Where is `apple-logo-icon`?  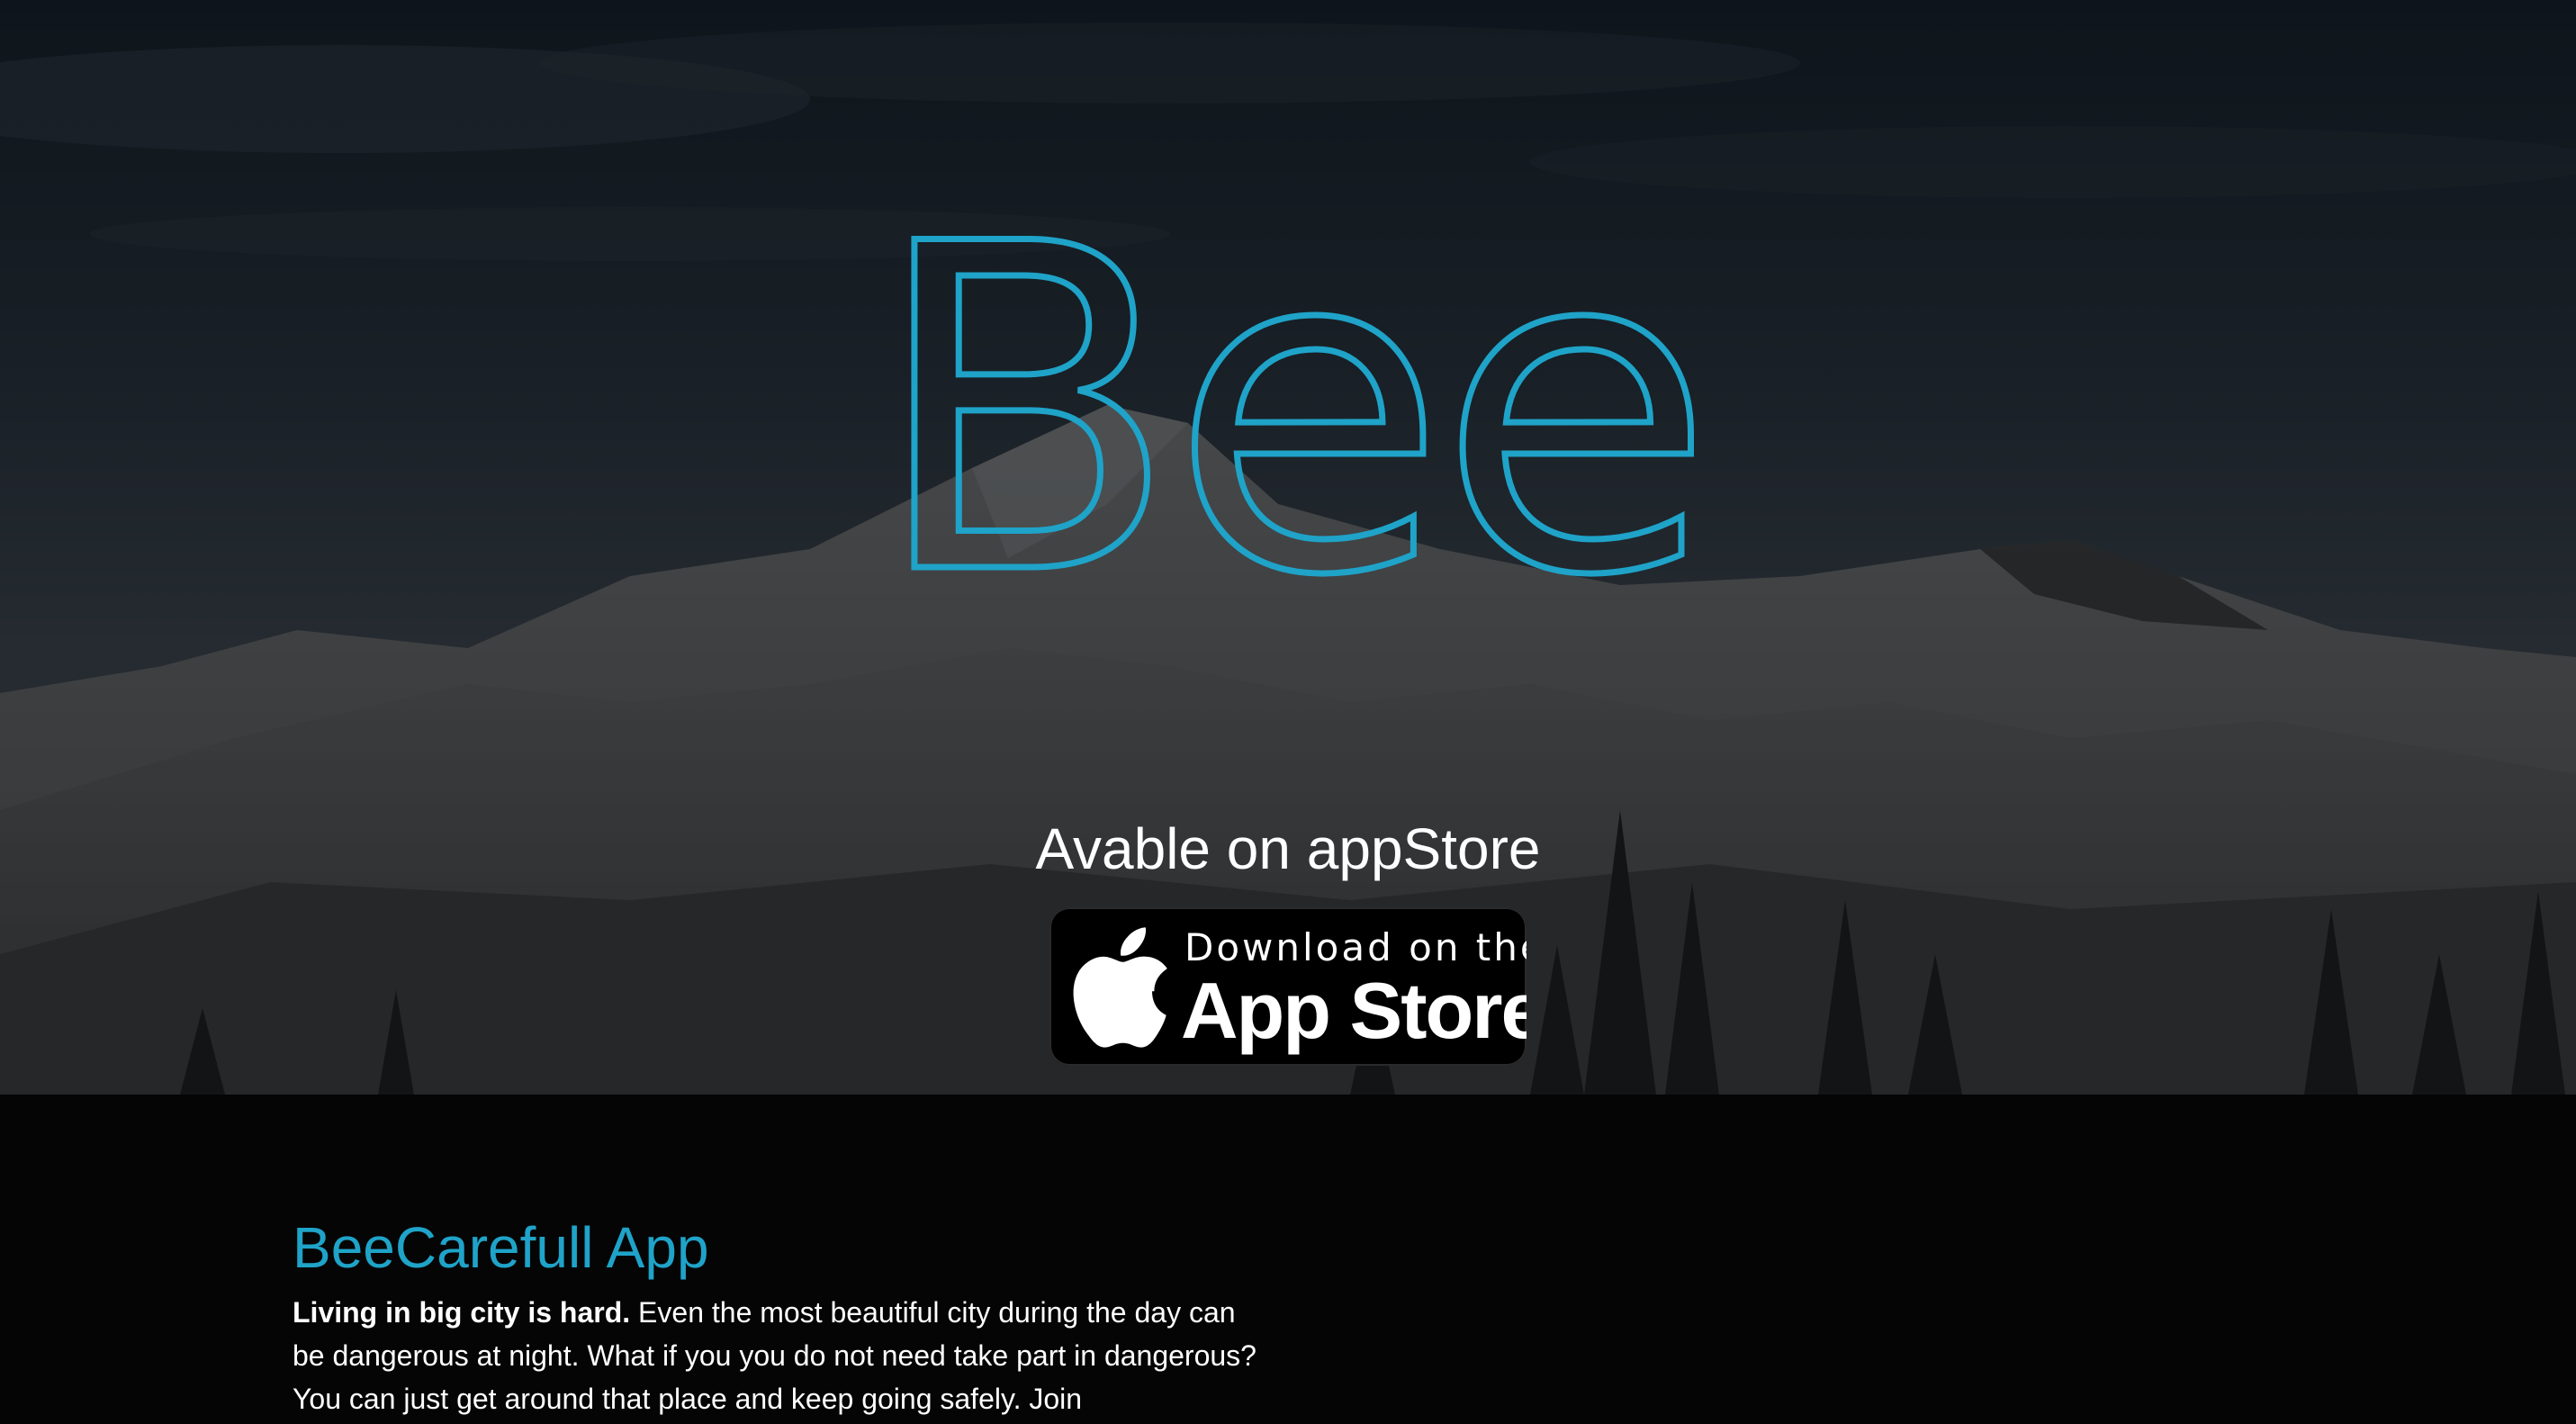 apple-logo-icon is located at coordinates (1120, 987).